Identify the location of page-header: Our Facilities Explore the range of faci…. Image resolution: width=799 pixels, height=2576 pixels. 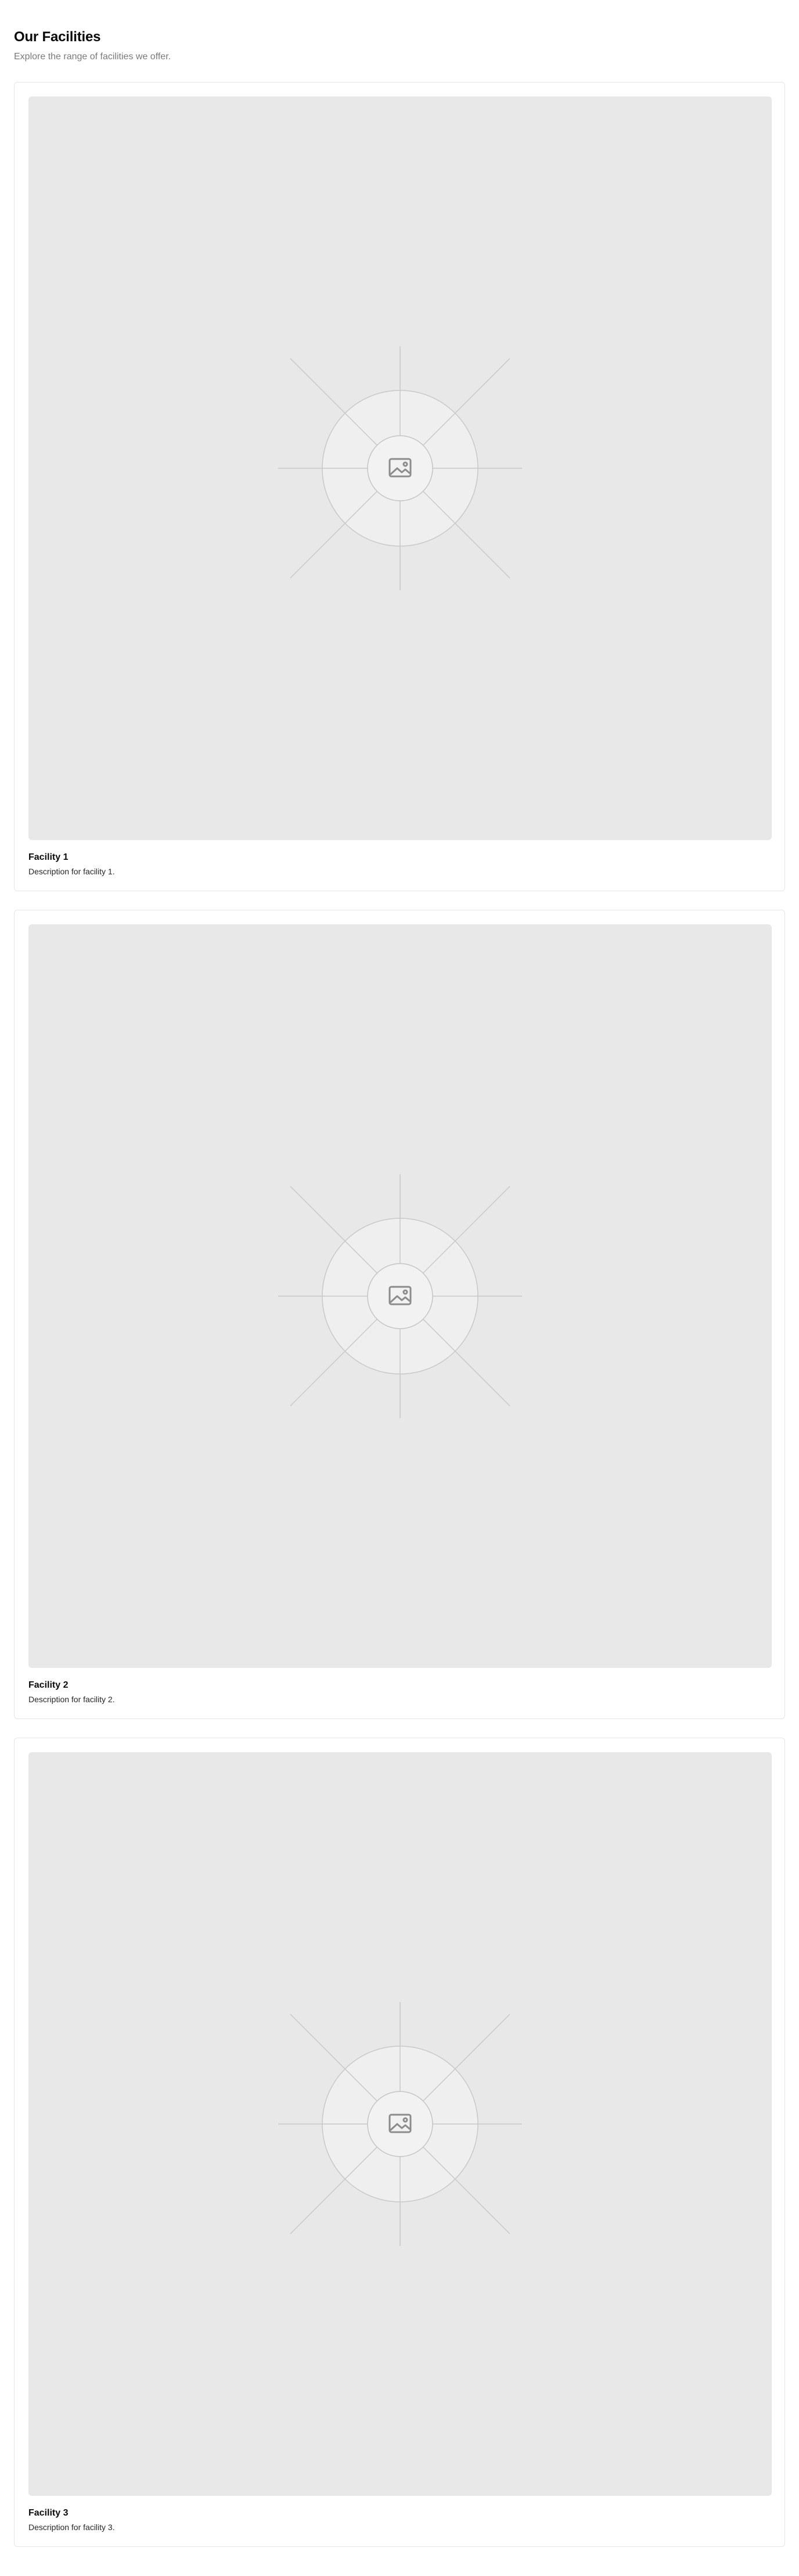
(399, 46).